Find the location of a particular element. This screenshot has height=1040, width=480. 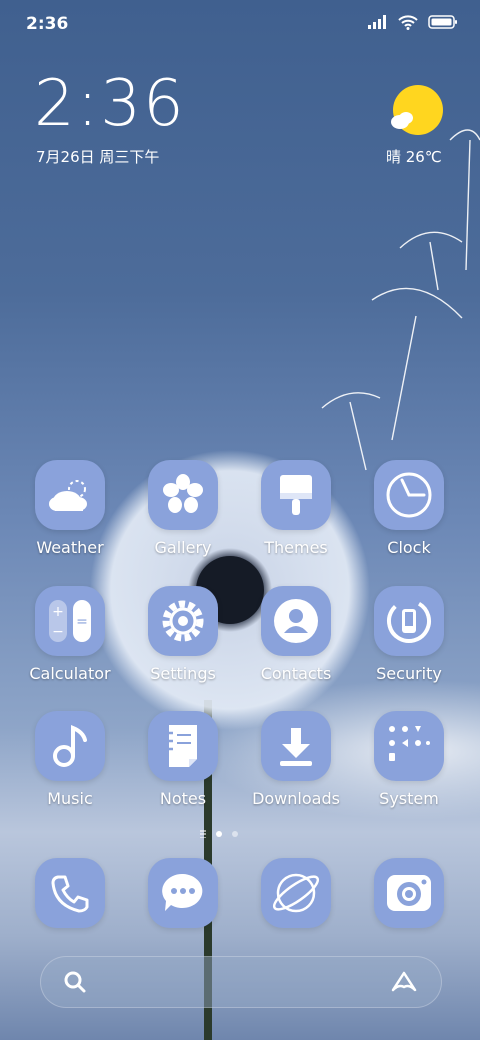

app-downloads: Downloads is located at coordinates (296, 766).